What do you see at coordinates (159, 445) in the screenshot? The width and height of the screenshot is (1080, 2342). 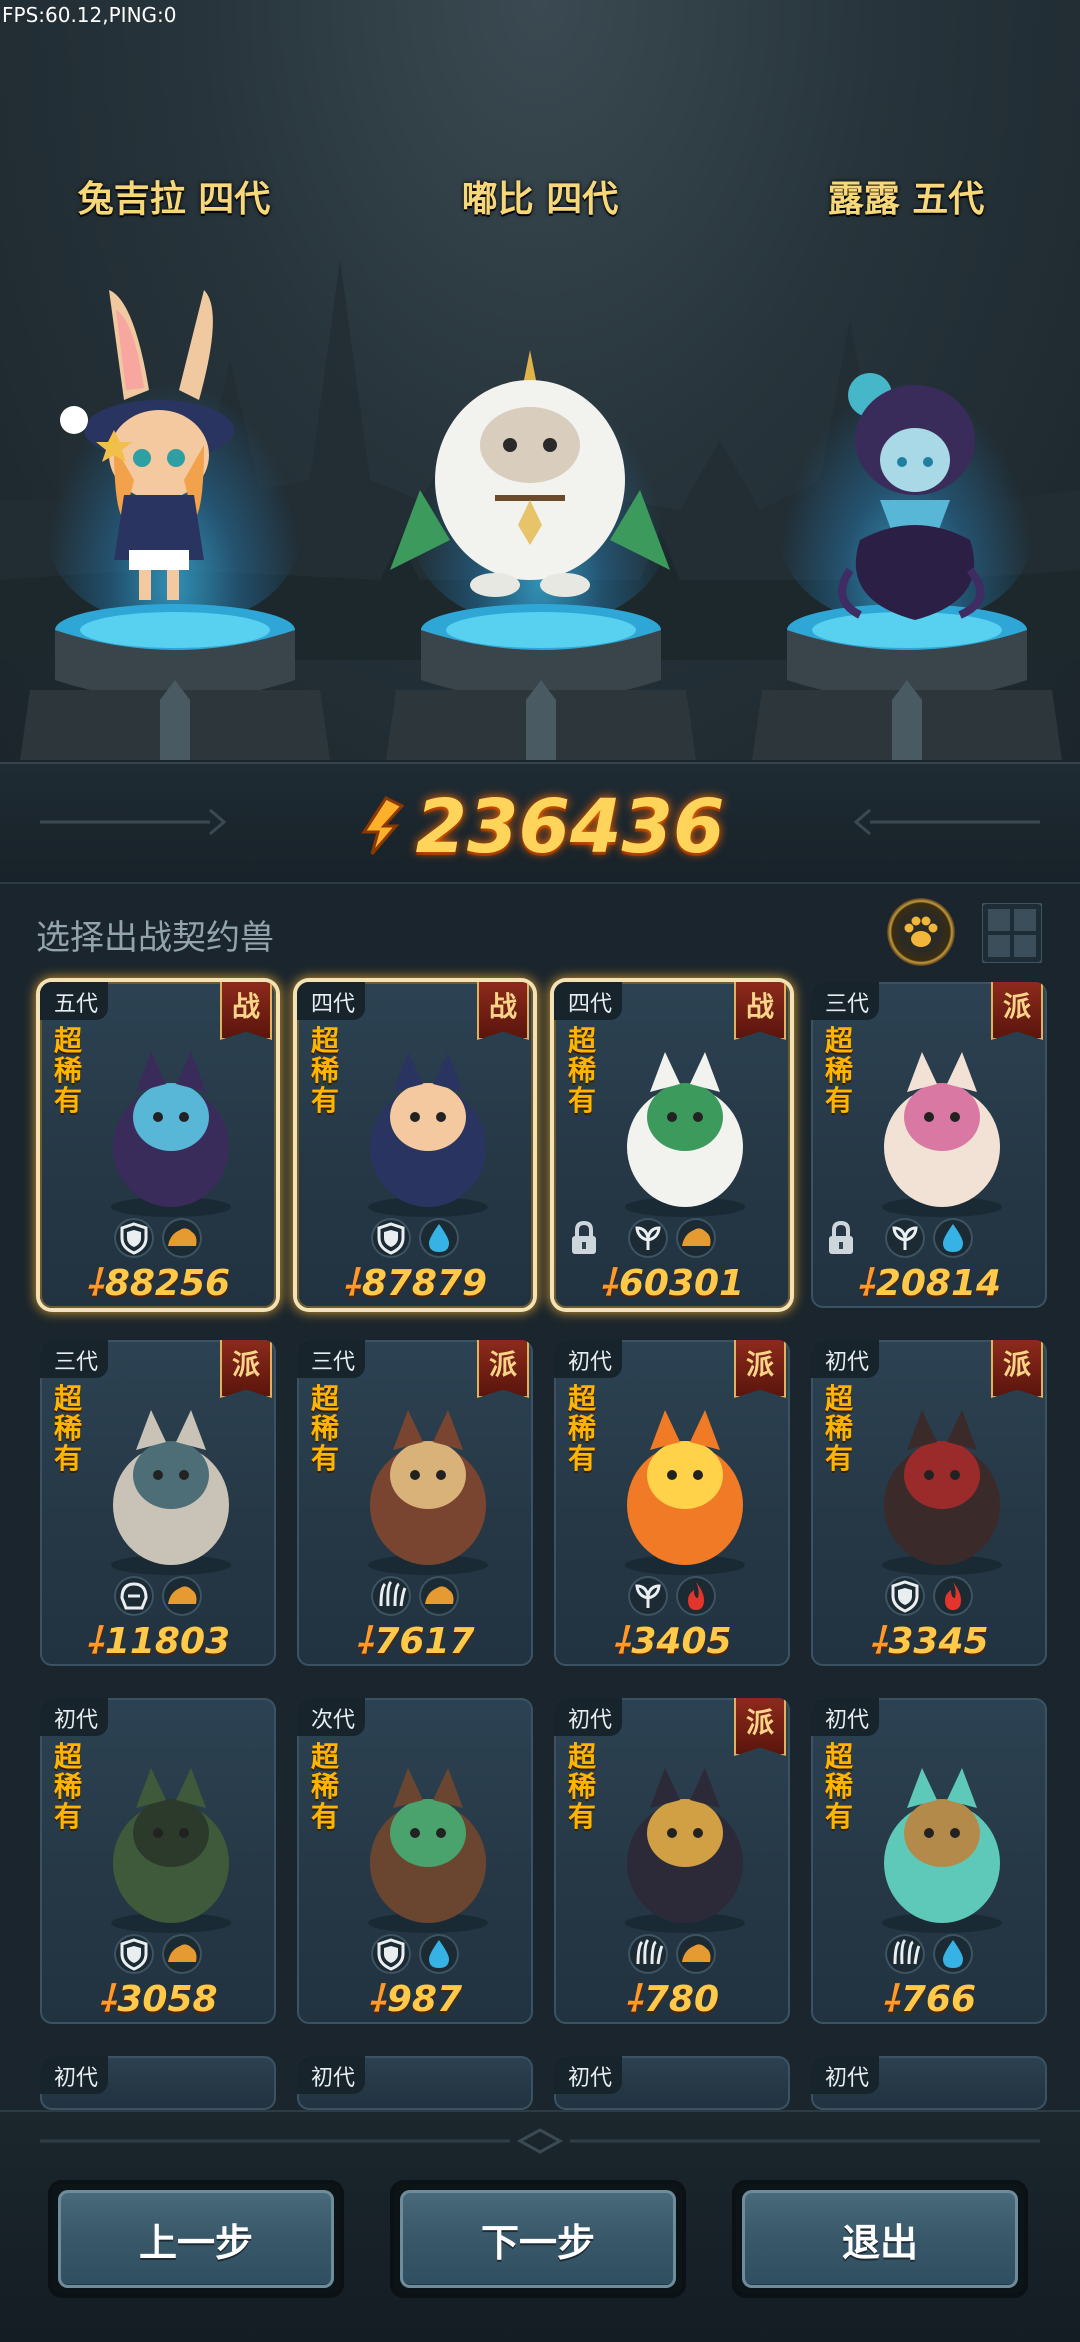 I see `hero-bunny-witch` at bounding box center [159, 445].